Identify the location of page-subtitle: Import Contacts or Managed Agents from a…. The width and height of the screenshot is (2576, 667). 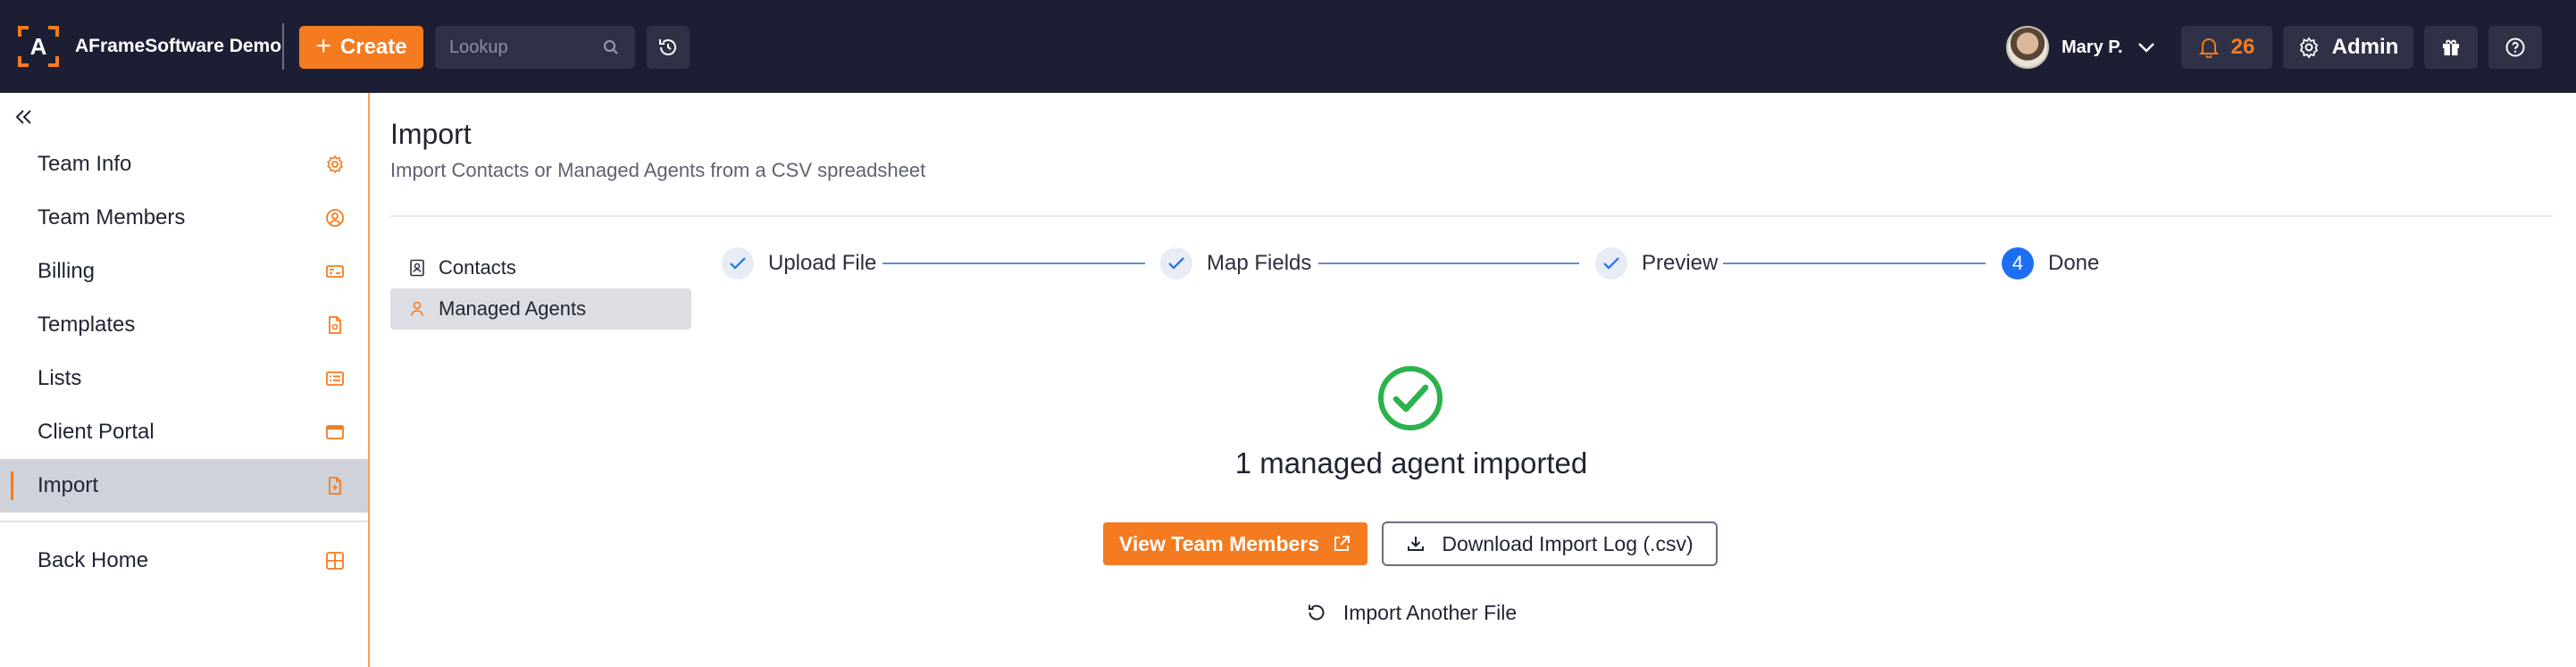
(658, 170).